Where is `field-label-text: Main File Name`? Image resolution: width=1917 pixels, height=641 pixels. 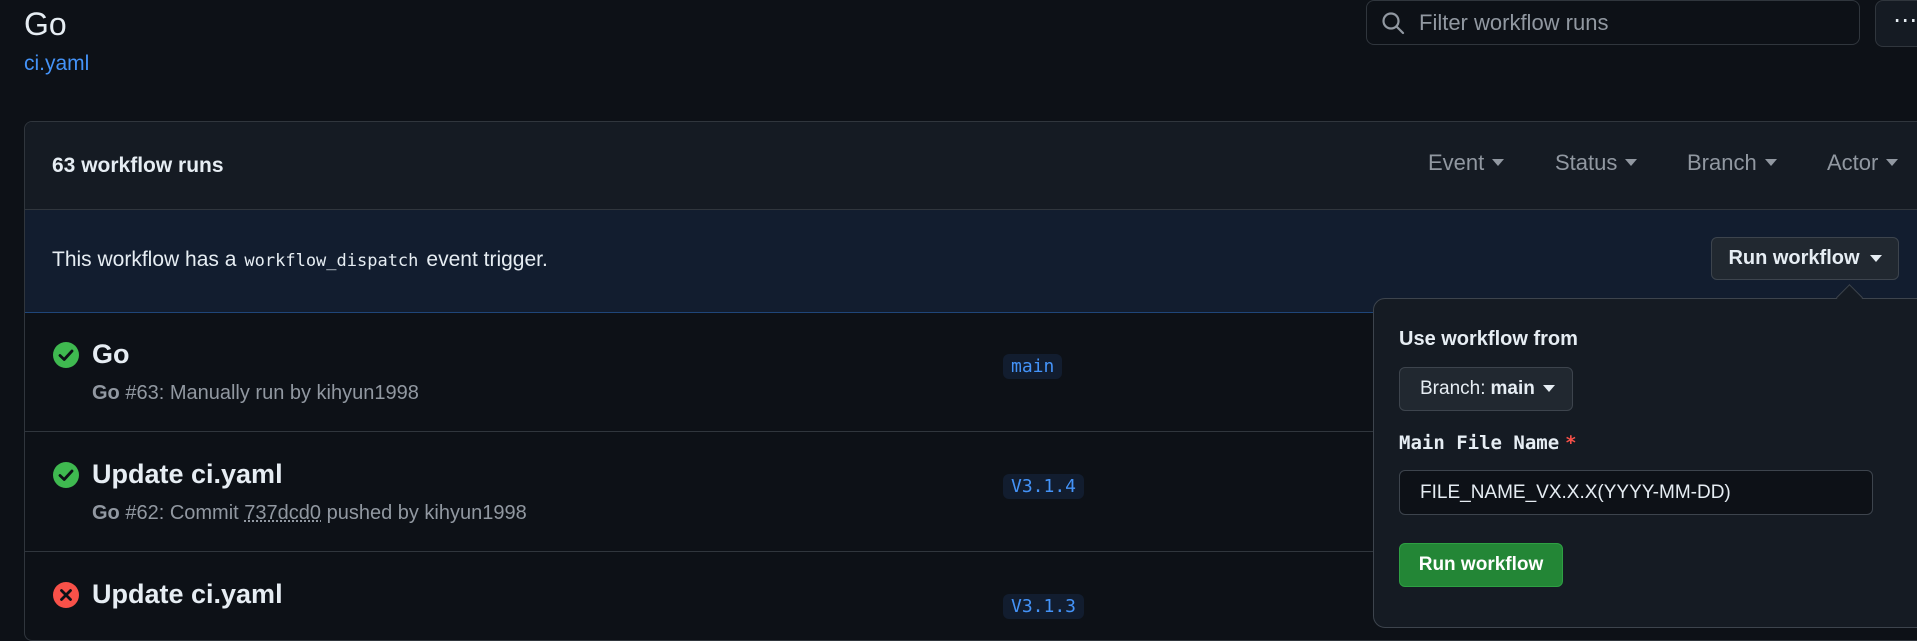 field-label-text: Main File Name is located at coordinates (1479, 443).